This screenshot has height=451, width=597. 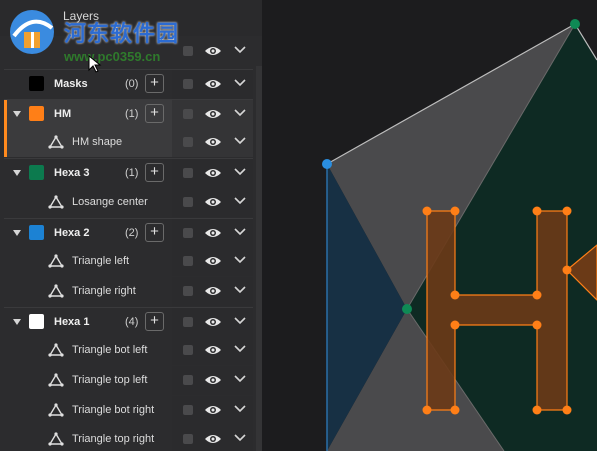 I want to click on green-anchor-center, so click(x=407, y=309).